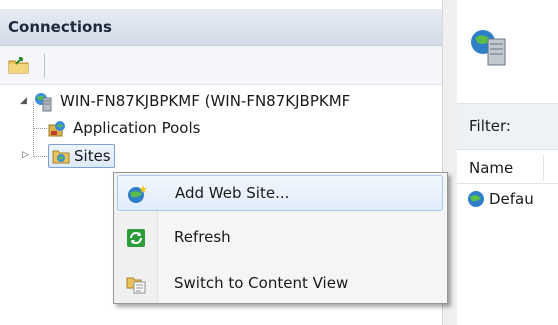  Describe the element at coordinates (221, 65) in the screenshot. I see `connections-toolbar` at that location.